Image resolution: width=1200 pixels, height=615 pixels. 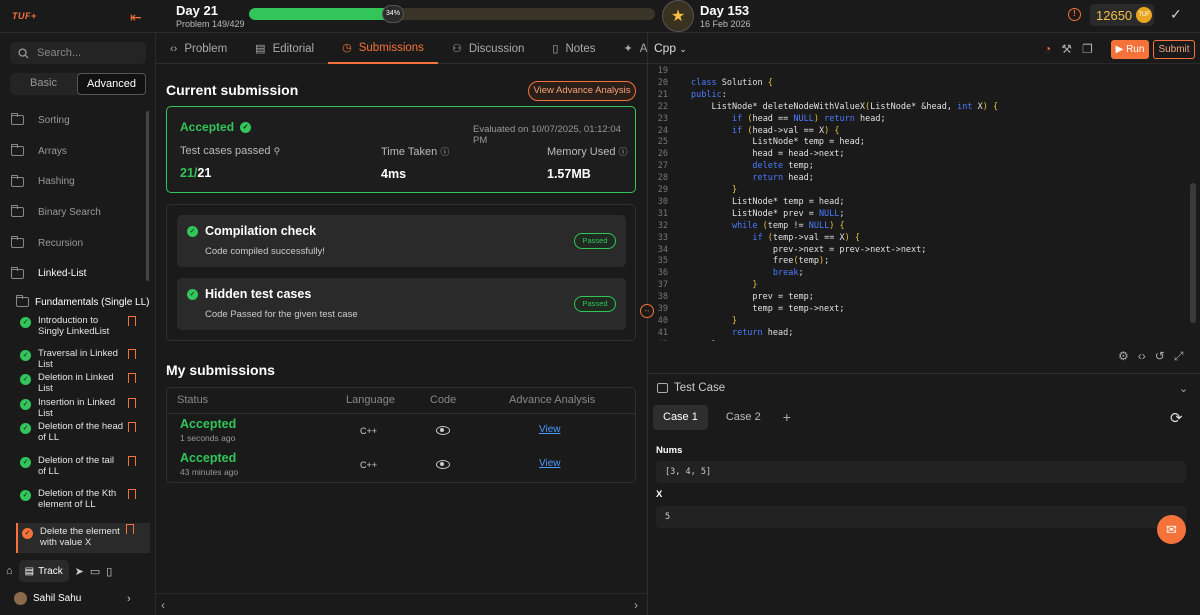 I want to click on tab-notes: ▯ Notes, so click(x=573, y=48).